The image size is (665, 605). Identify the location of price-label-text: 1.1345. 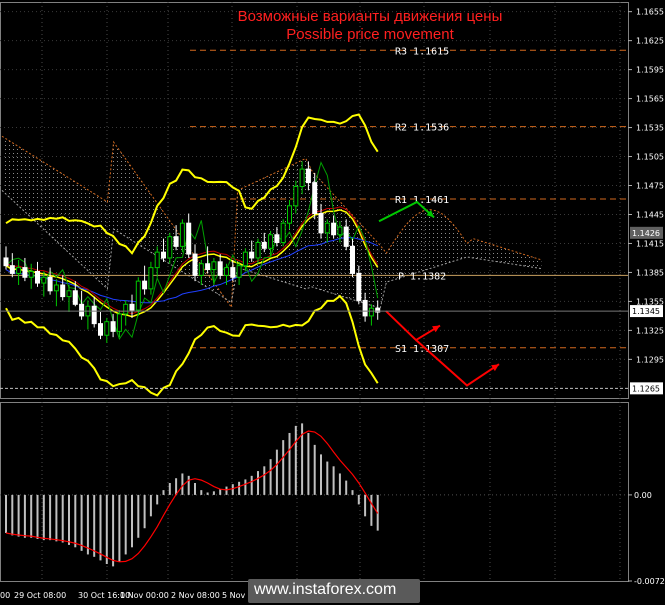
(646, 311).